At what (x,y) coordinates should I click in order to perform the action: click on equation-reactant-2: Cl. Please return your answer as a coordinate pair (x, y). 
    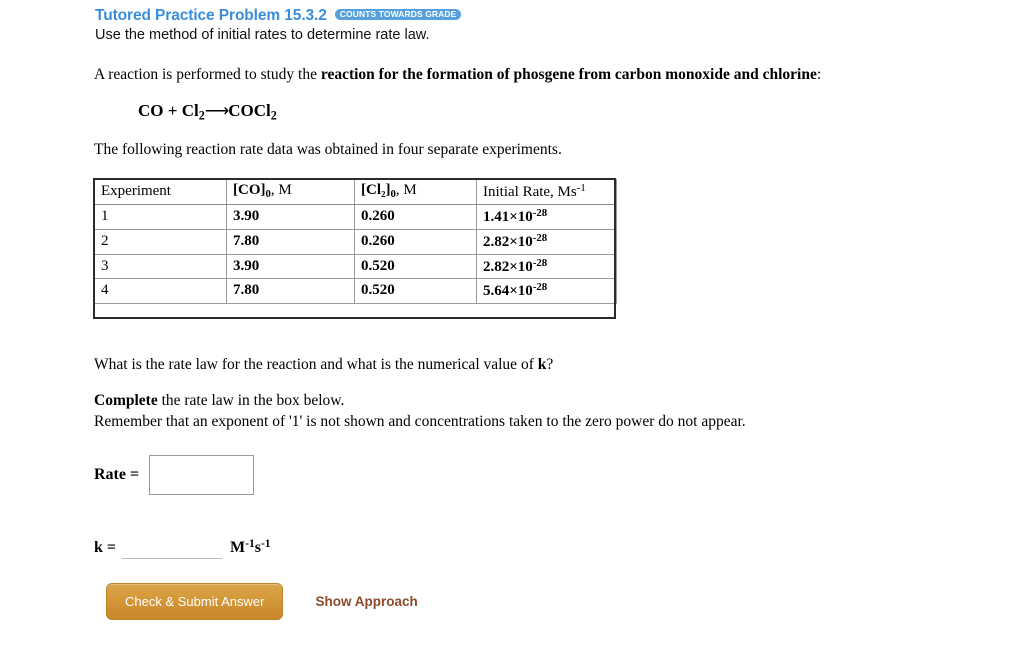
    Looking at the image, I should click on (190, 110).